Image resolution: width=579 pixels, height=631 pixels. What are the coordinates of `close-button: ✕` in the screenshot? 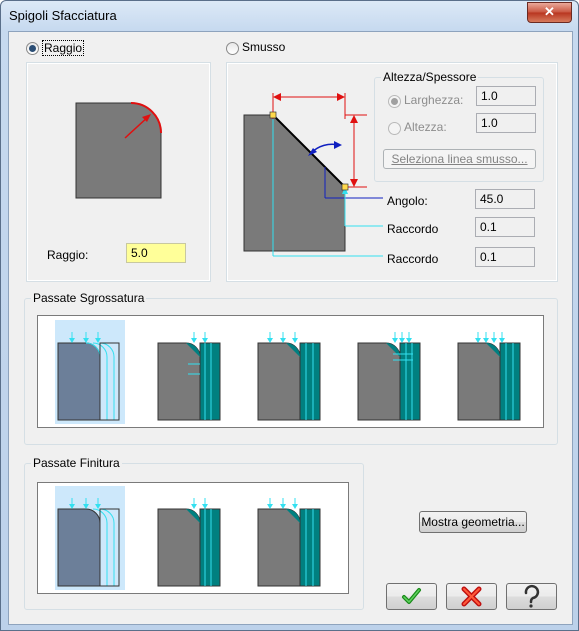 It's located at (549, 12).